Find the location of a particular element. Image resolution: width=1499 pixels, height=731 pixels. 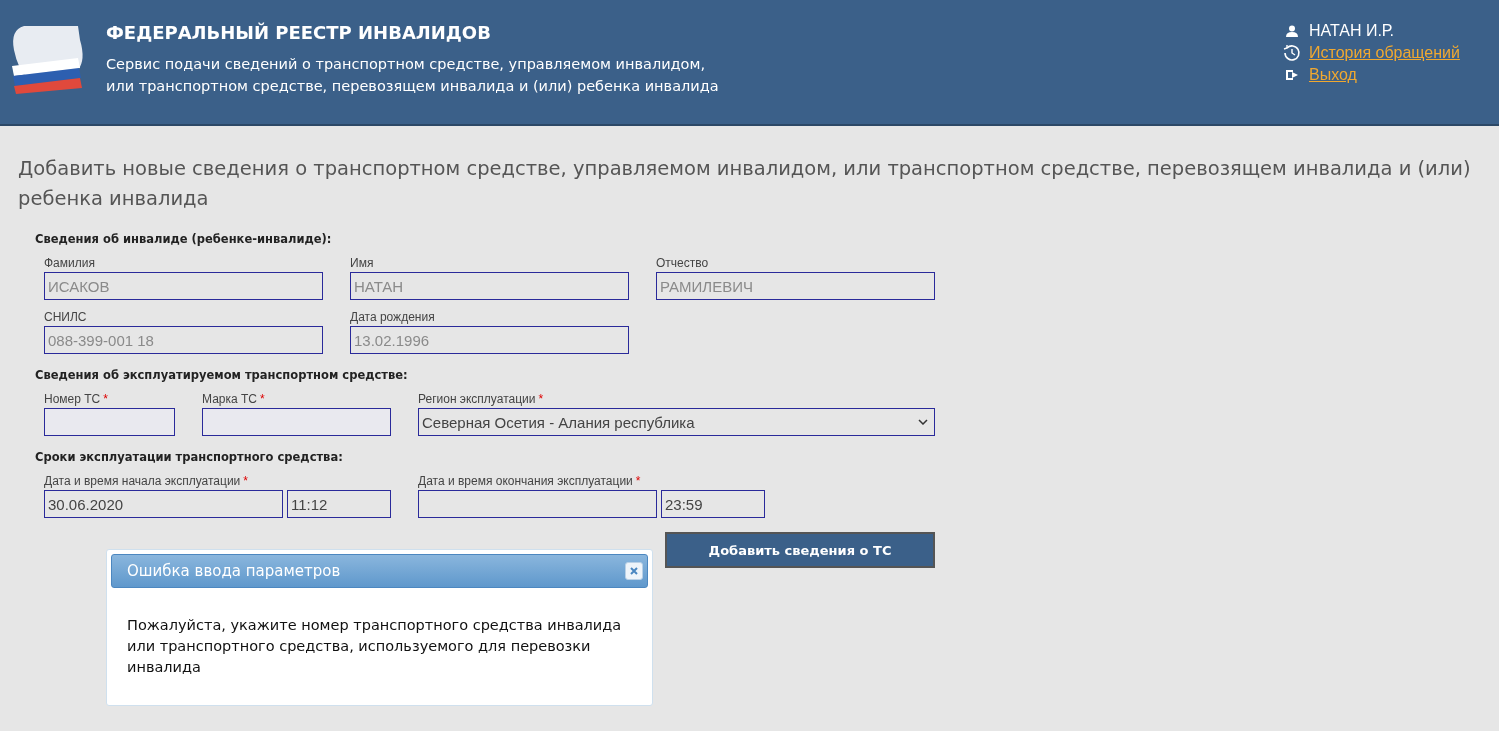

date-field is located at coordinates (537, 504).